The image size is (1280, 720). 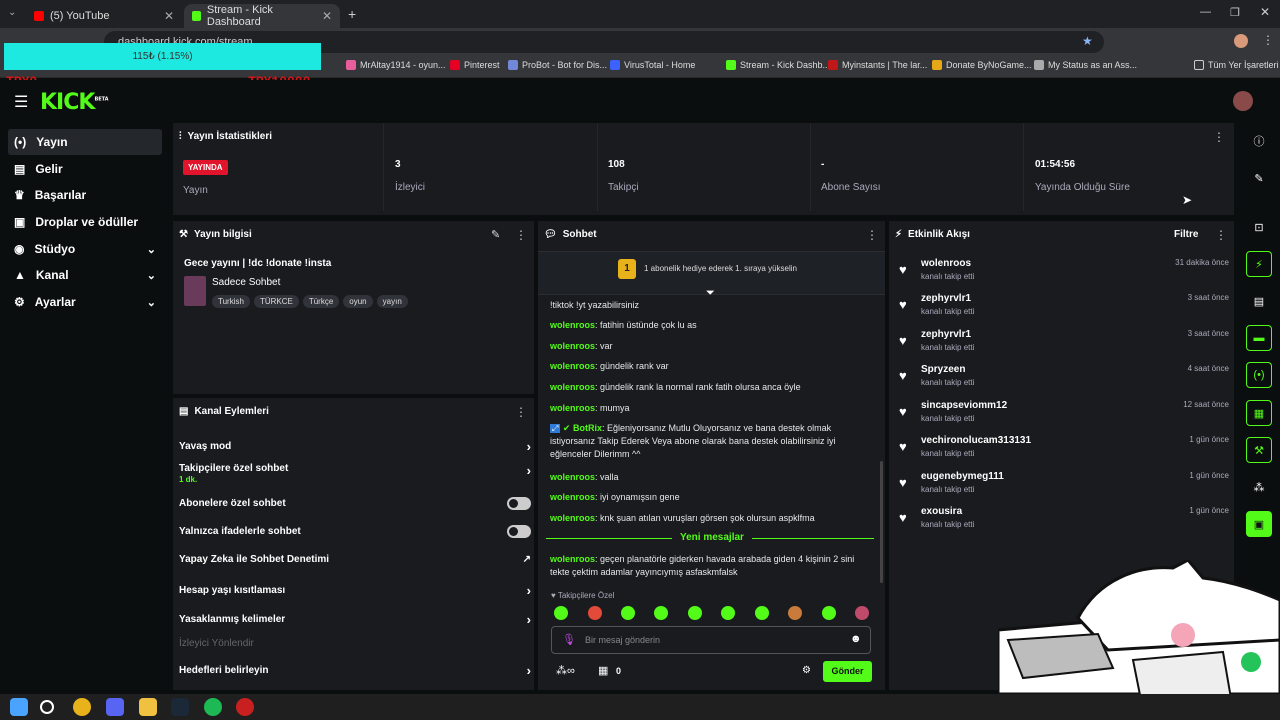 What do you see at coordinates (245, 707) in the screenshot?
I see `app-icon` at bounding box center [245, 707].